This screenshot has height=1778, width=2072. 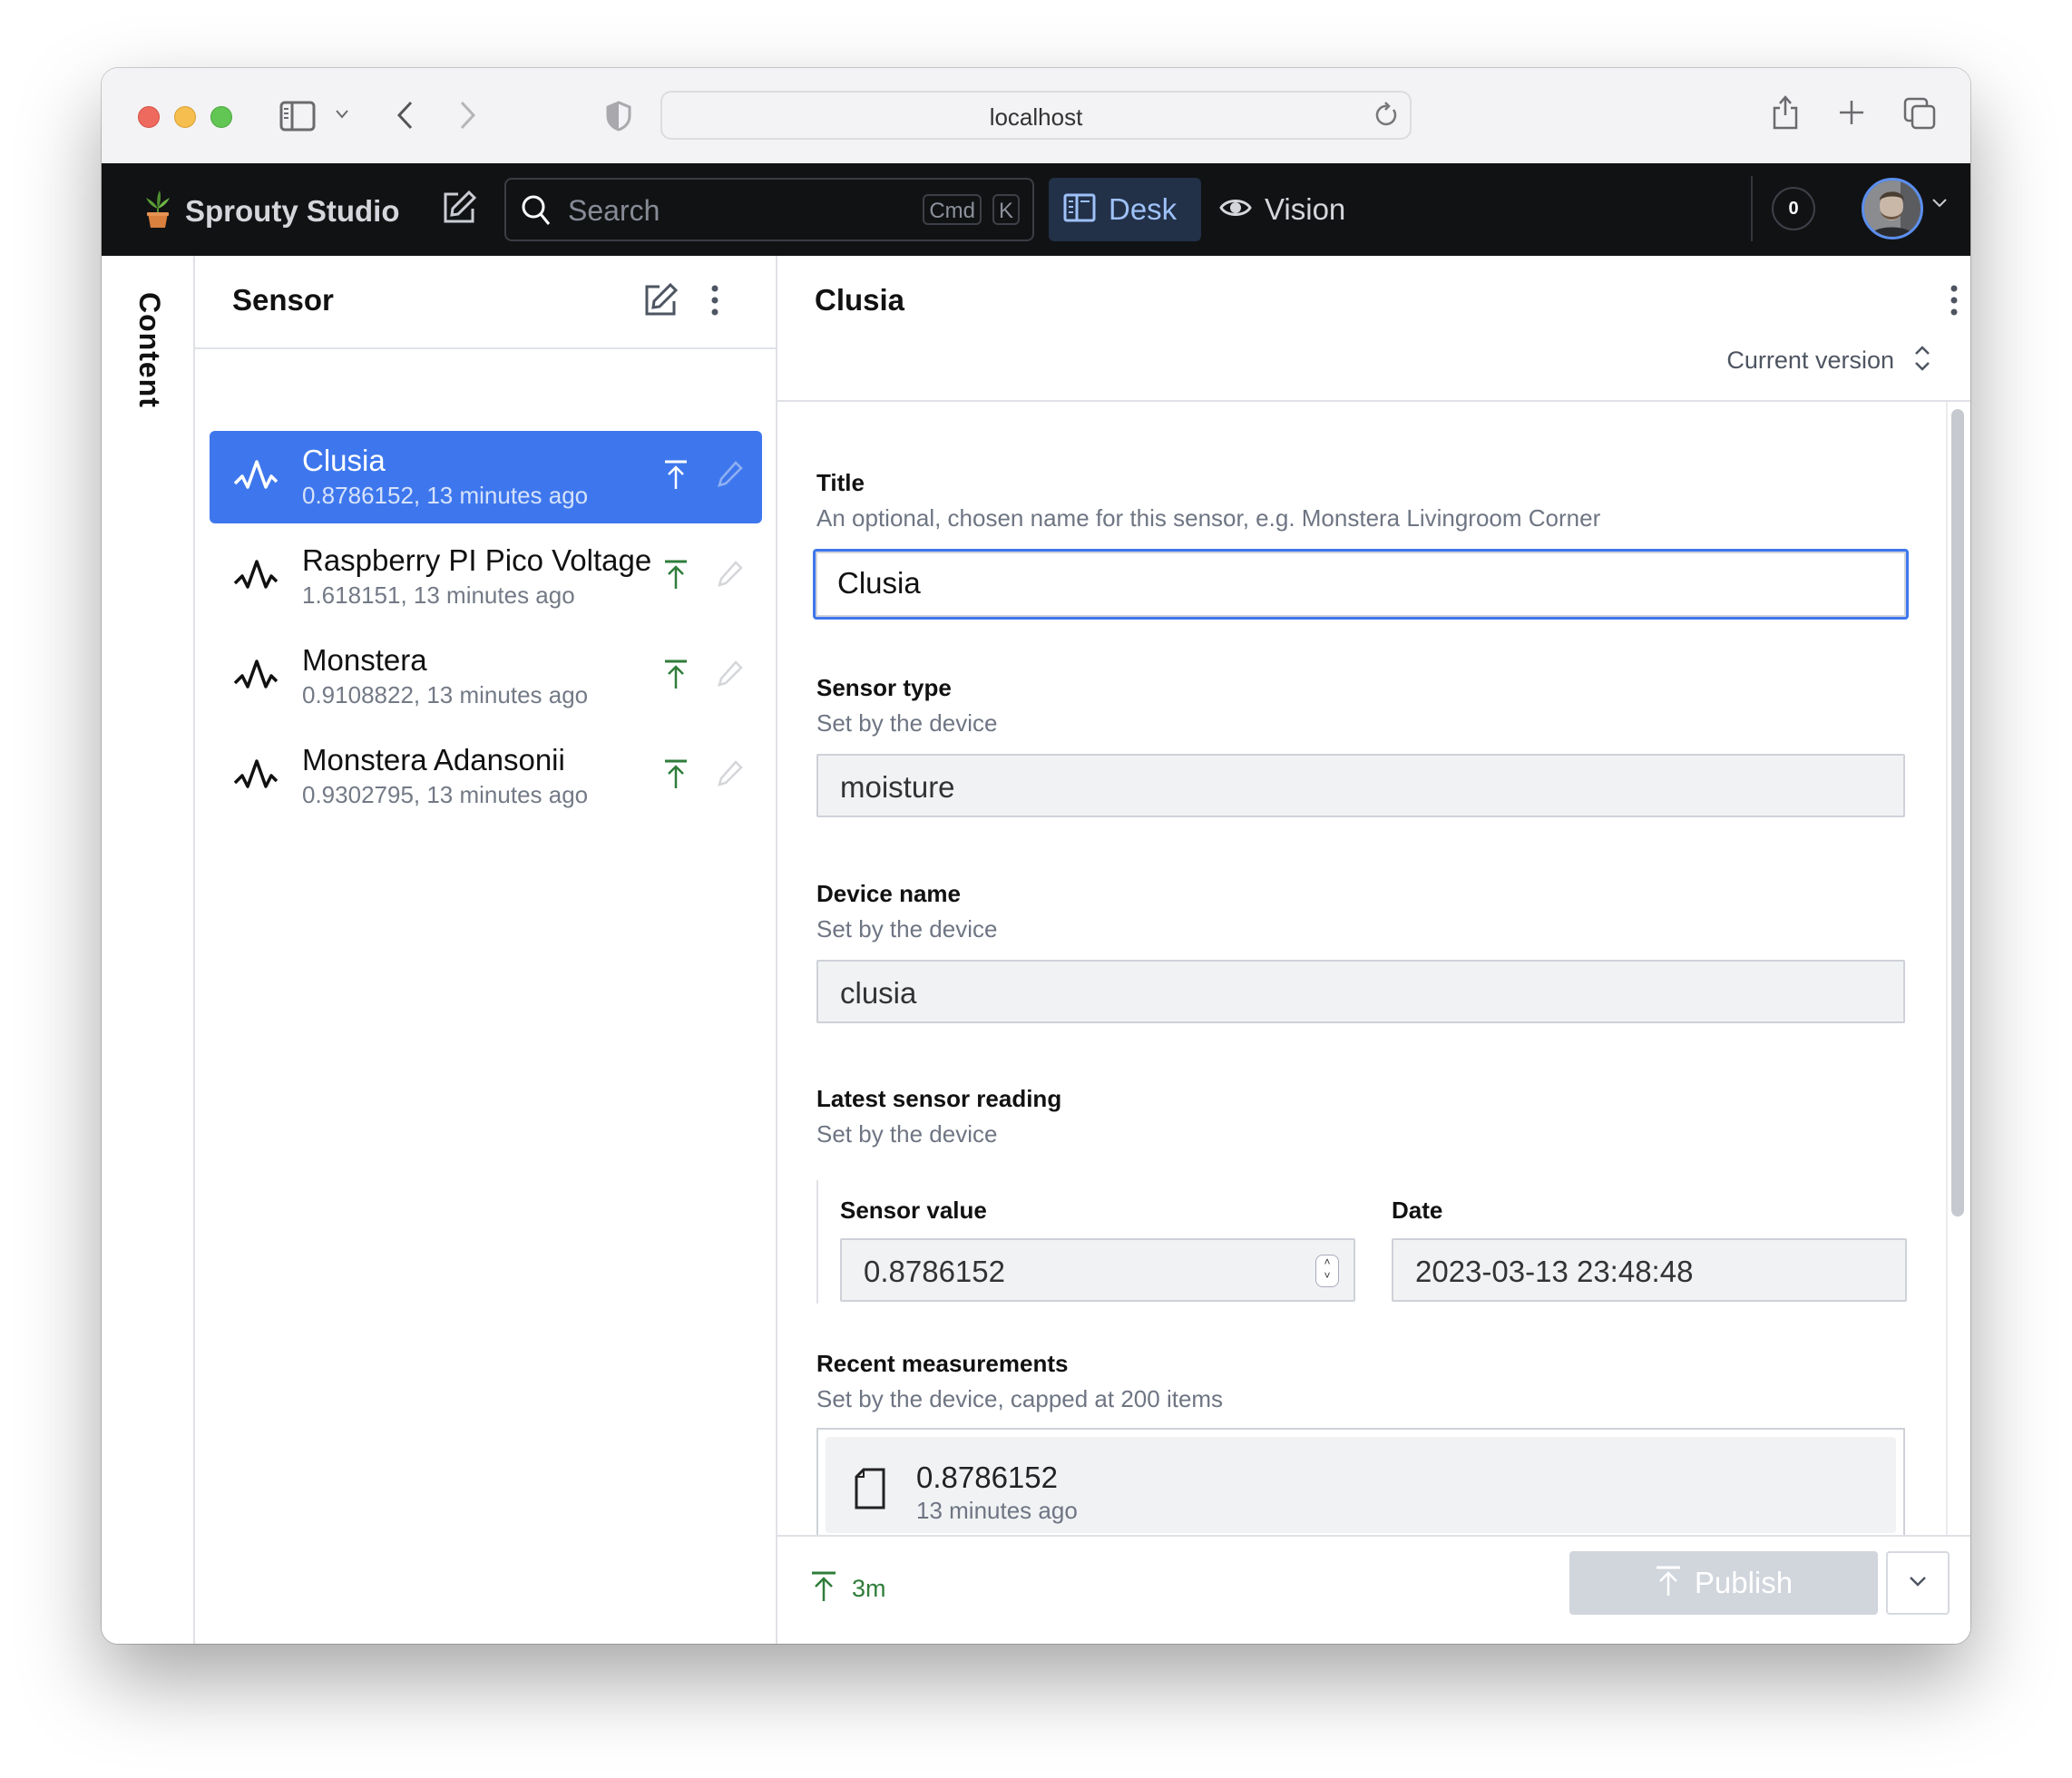 I want to click on publish-button: Publish, so click(x=1723, y=1583).